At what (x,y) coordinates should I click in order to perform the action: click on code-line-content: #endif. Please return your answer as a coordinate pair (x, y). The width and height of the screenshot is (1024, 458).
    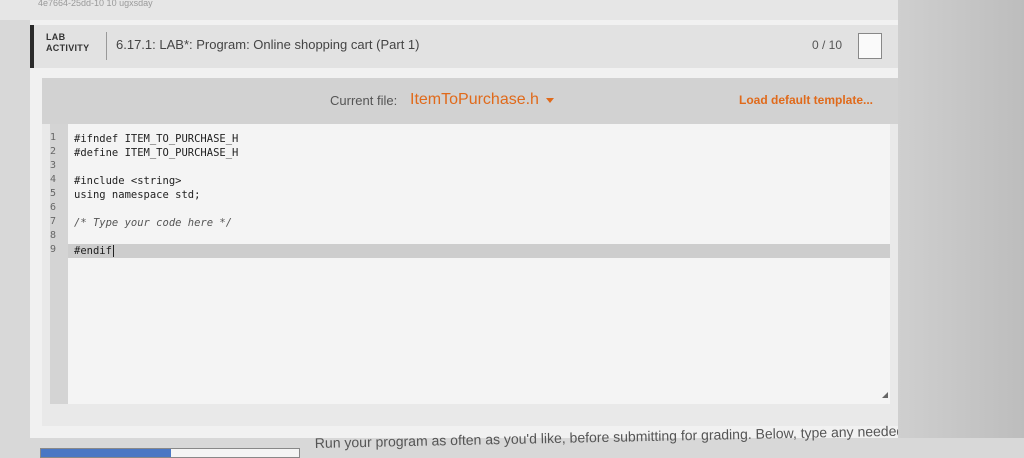
    Looking at the image, I should click on (93, 251).